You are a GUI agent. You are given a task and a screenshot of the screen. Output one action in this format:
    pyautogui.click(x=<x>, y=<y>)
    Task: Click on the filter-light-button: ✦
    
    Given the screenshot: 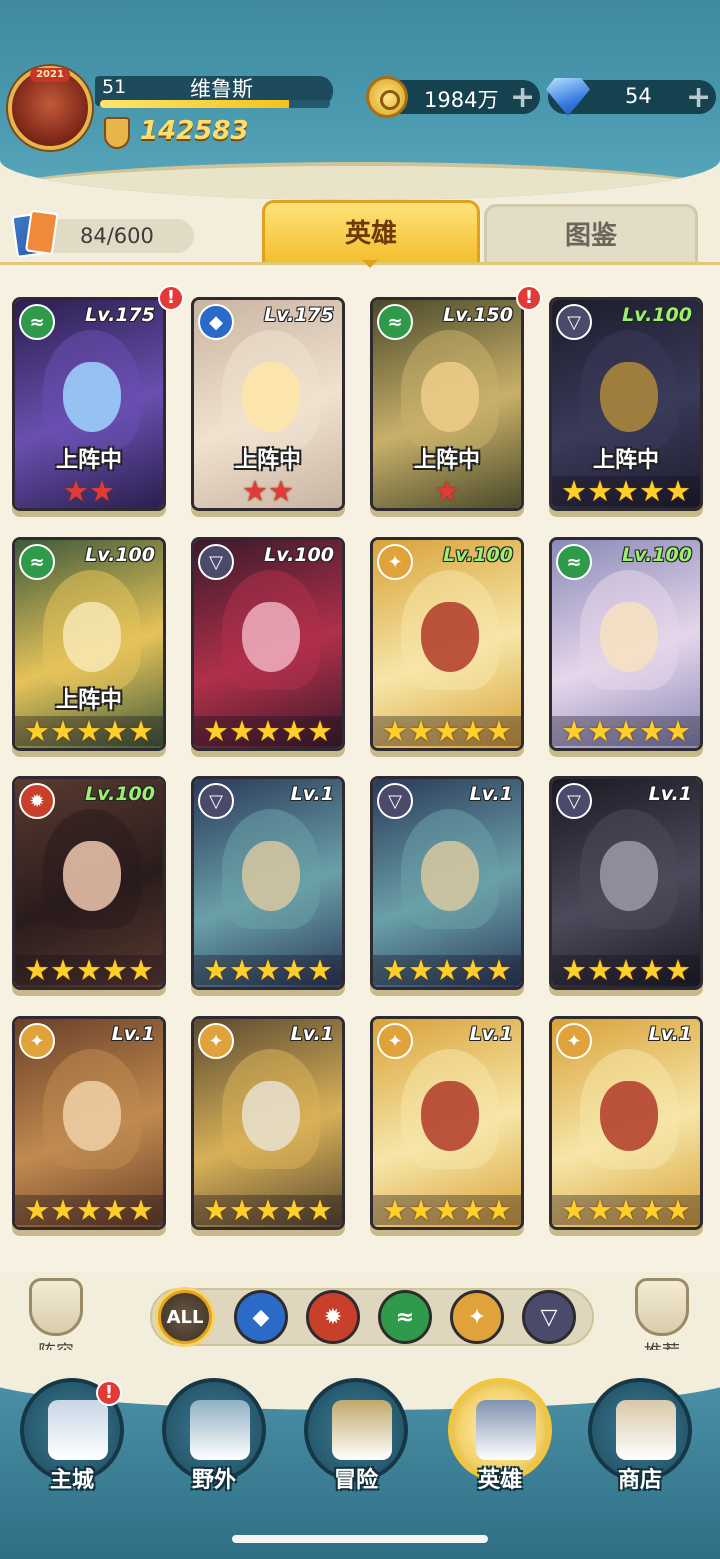 What is the action you would take?
    pyautogui.click(x=477, y=1317)
    